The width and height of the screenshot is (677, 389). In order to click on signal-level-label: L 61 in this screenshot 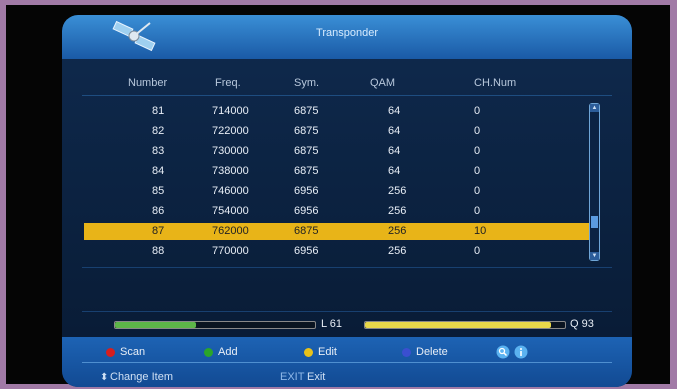, I will do `click(332, 324)`.